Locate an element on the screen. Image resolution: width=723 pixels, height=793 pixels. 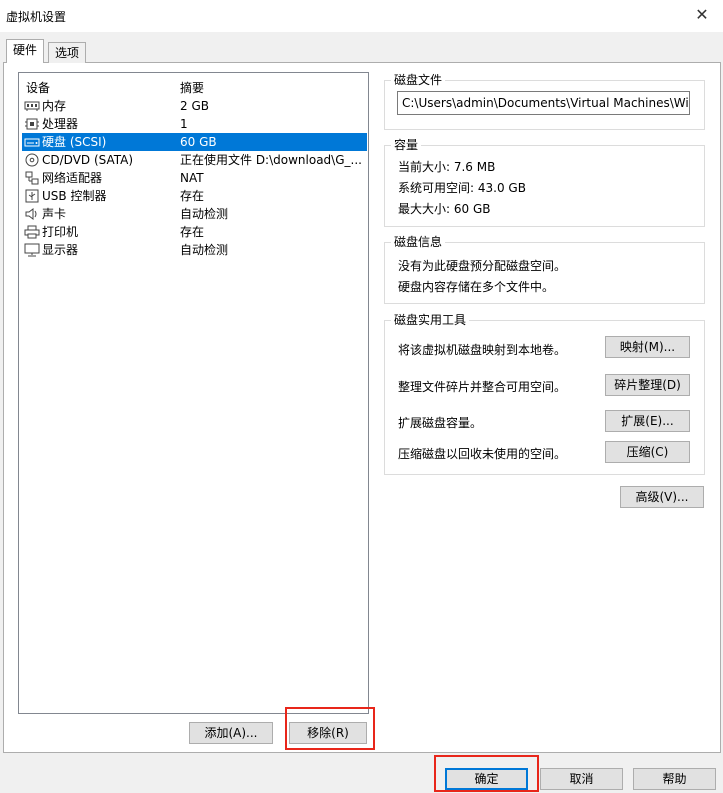
device-row-printer: 打印机 存在 is located at coordinates (194, 232).